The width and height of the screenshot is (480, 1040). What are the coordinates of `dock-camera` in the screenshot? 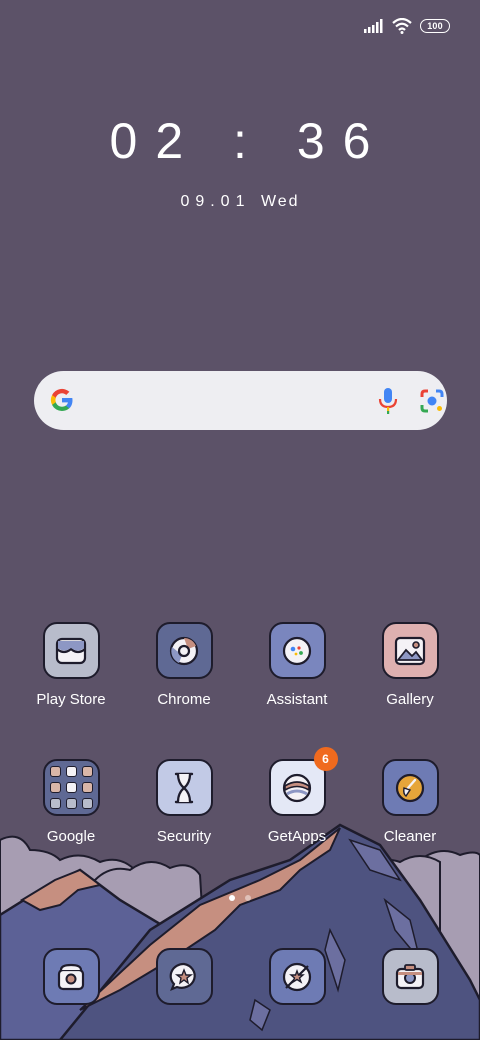 It's located at (410, 976).